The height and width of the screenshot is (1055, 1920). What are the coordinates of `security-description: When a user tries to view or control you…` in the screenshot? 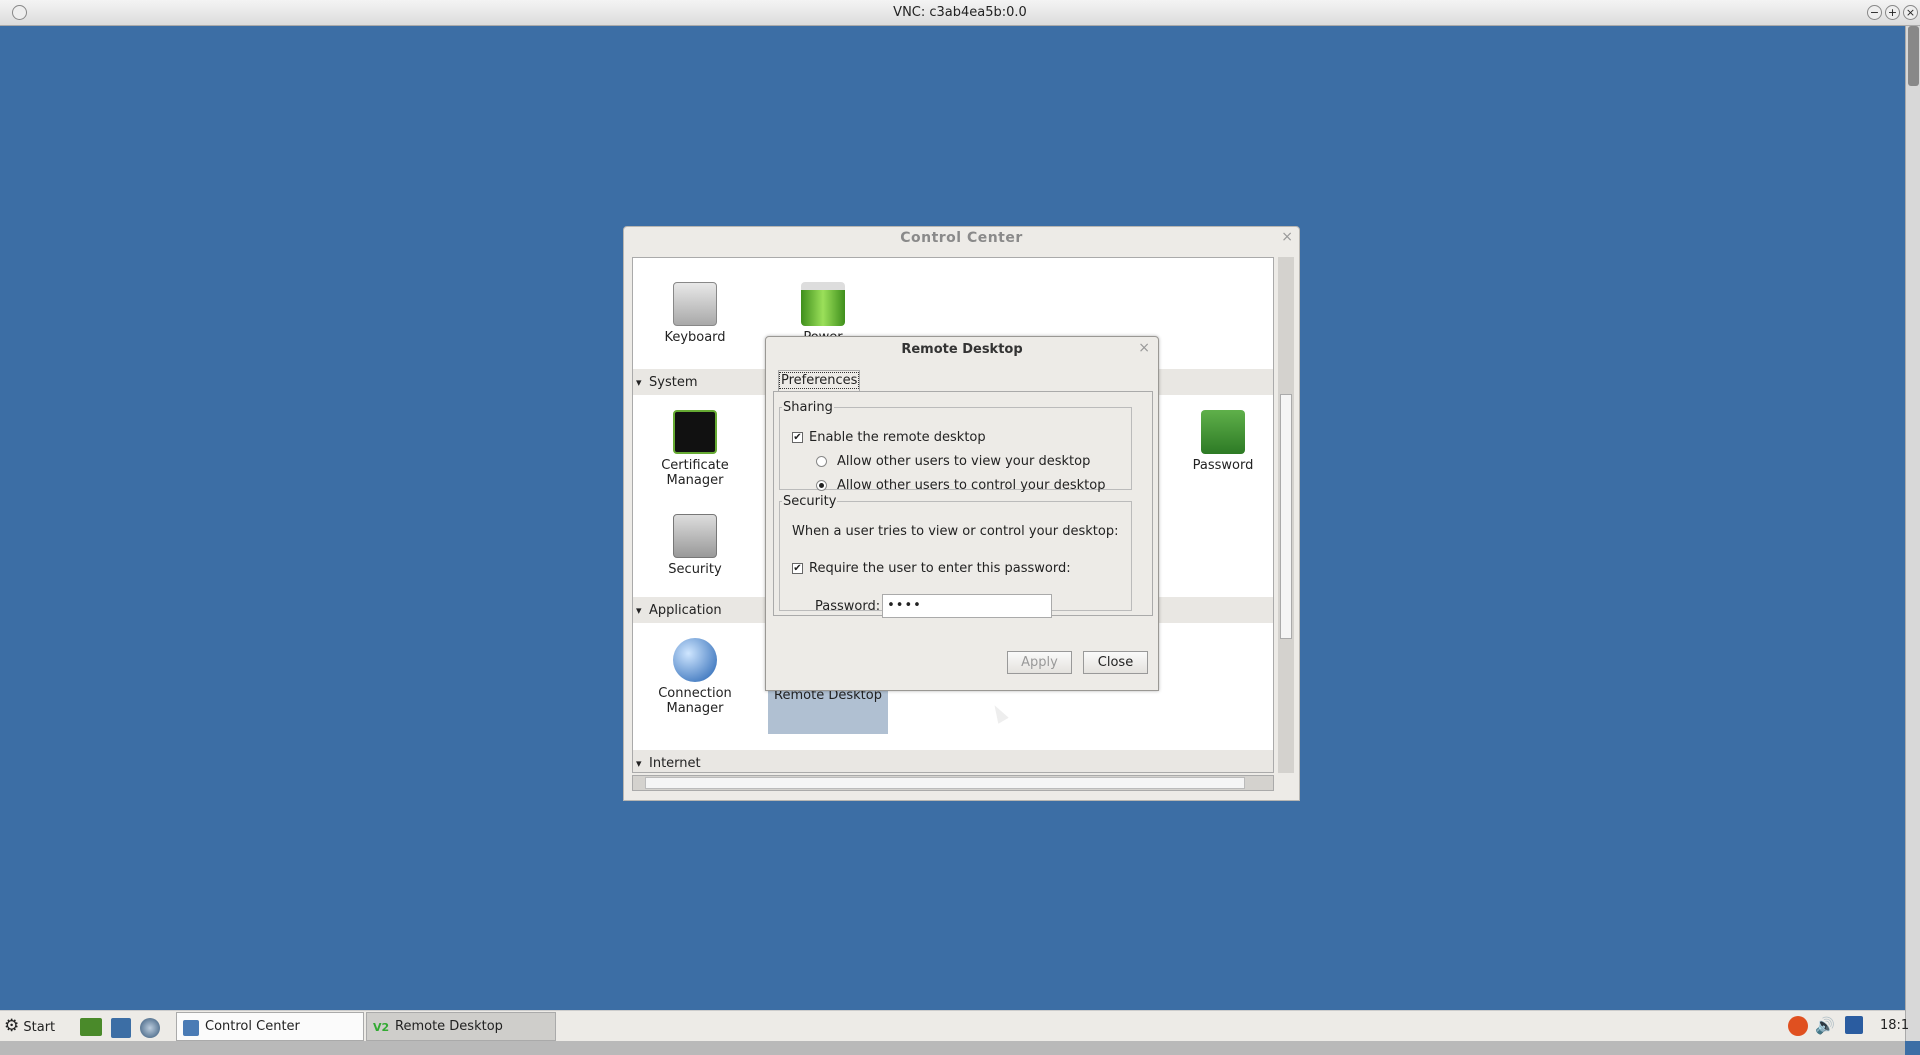 It's located at (955, 531).